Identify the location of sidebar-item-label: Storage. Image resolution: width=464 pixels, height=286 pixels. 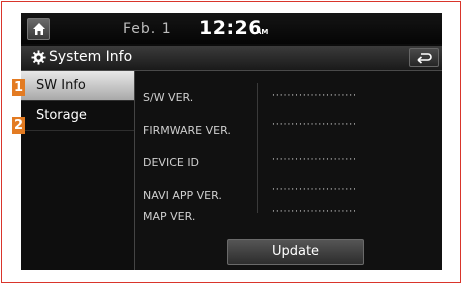
(61, 115).